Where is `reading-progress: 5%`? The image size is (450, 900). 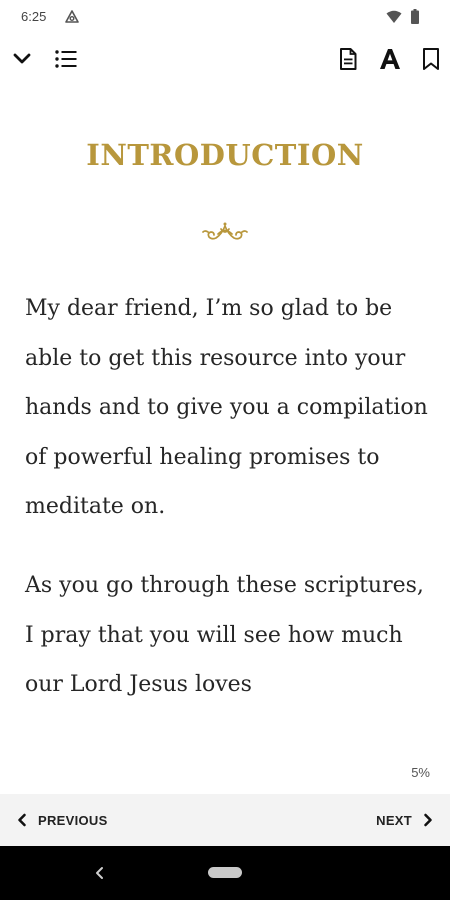
reading-progress: 5% is located at coordinates (420, 772).